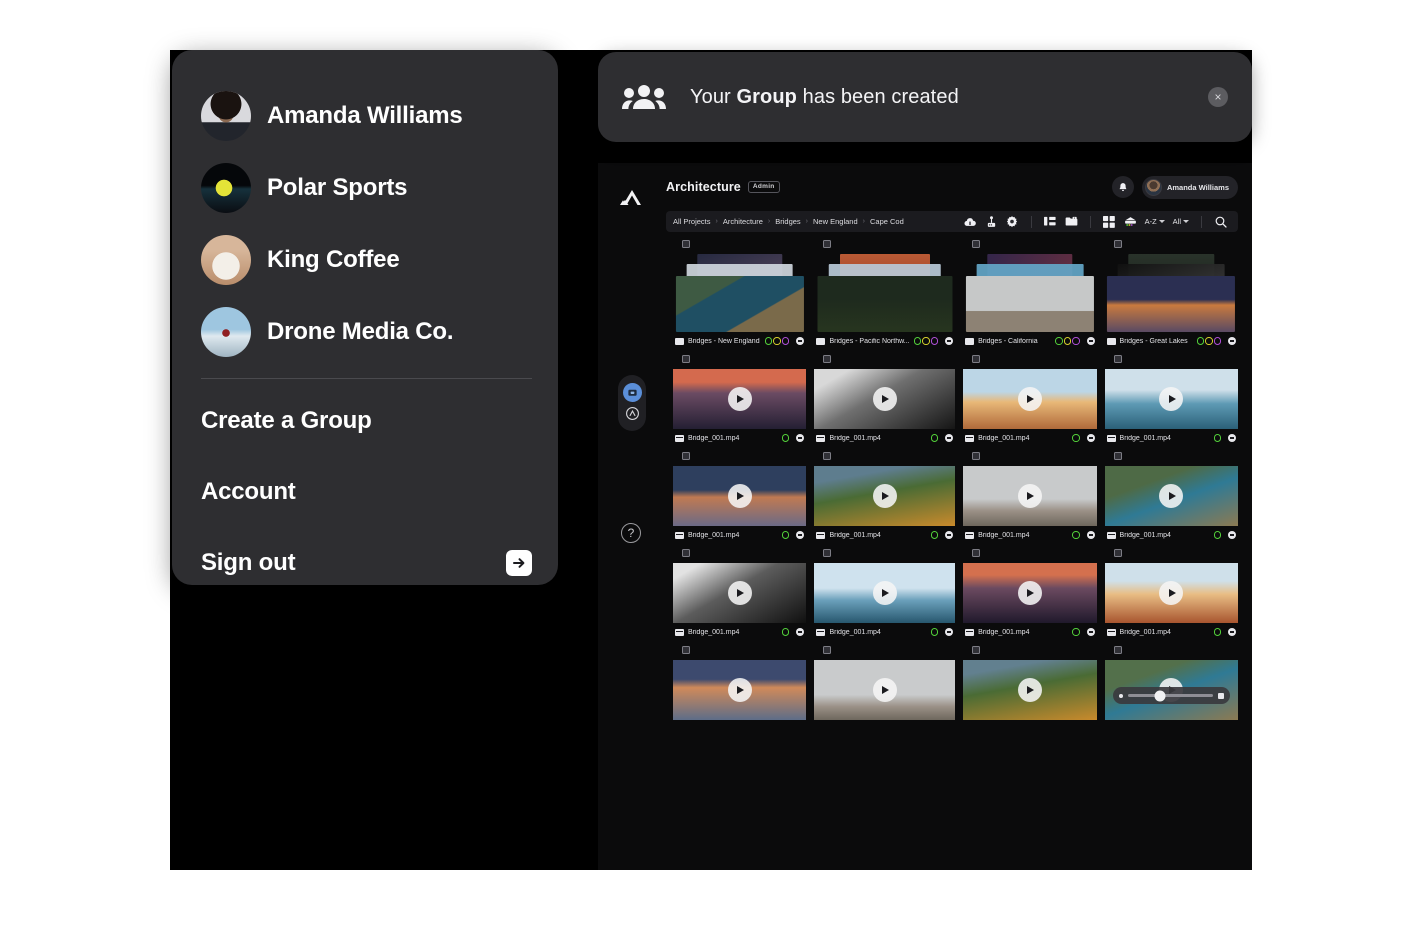 This screenshot has width=1420, height=946. What do you see at coordinates (787, 221) in the screenshot?
I see `breadcrumb-item: Bridges` at bounding box center [787, 221].